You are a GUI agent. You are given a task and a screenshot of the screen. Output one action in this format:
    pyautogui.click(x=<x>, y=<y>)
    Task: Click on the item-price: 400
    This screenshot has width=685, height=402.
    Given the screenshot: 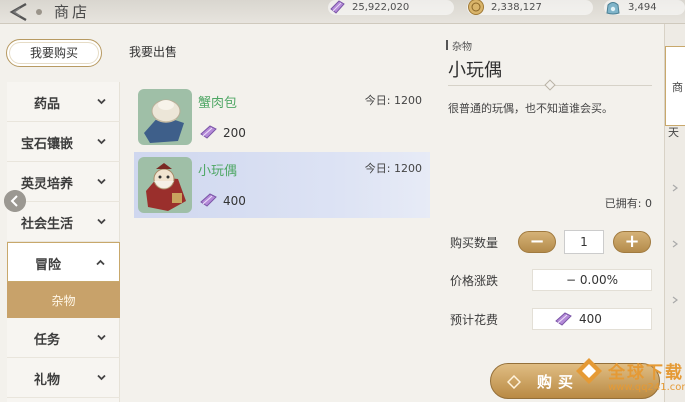 What is the action you would take?
    pyautogui.click(x=234, y=201)
    